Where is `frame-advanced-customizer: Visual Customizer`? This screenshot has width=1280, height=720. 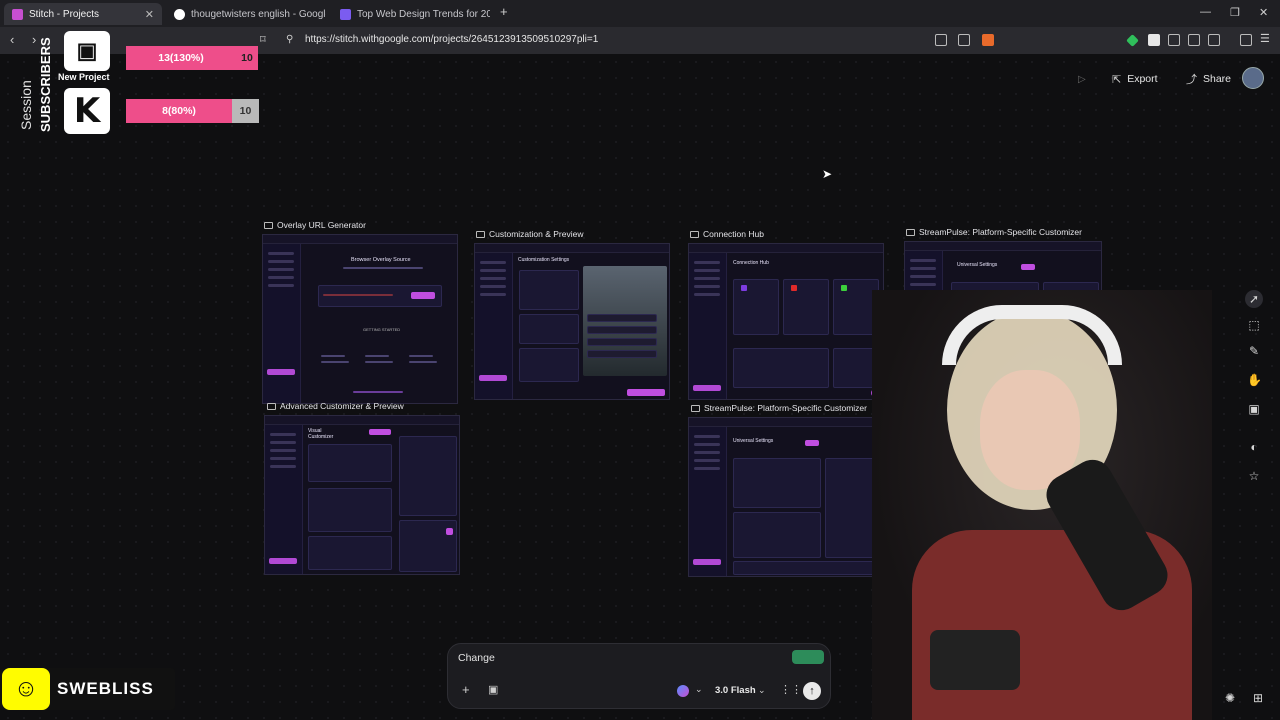 frame-advanced-customizer: Visual Customizer is located at coordinates (362, 495).